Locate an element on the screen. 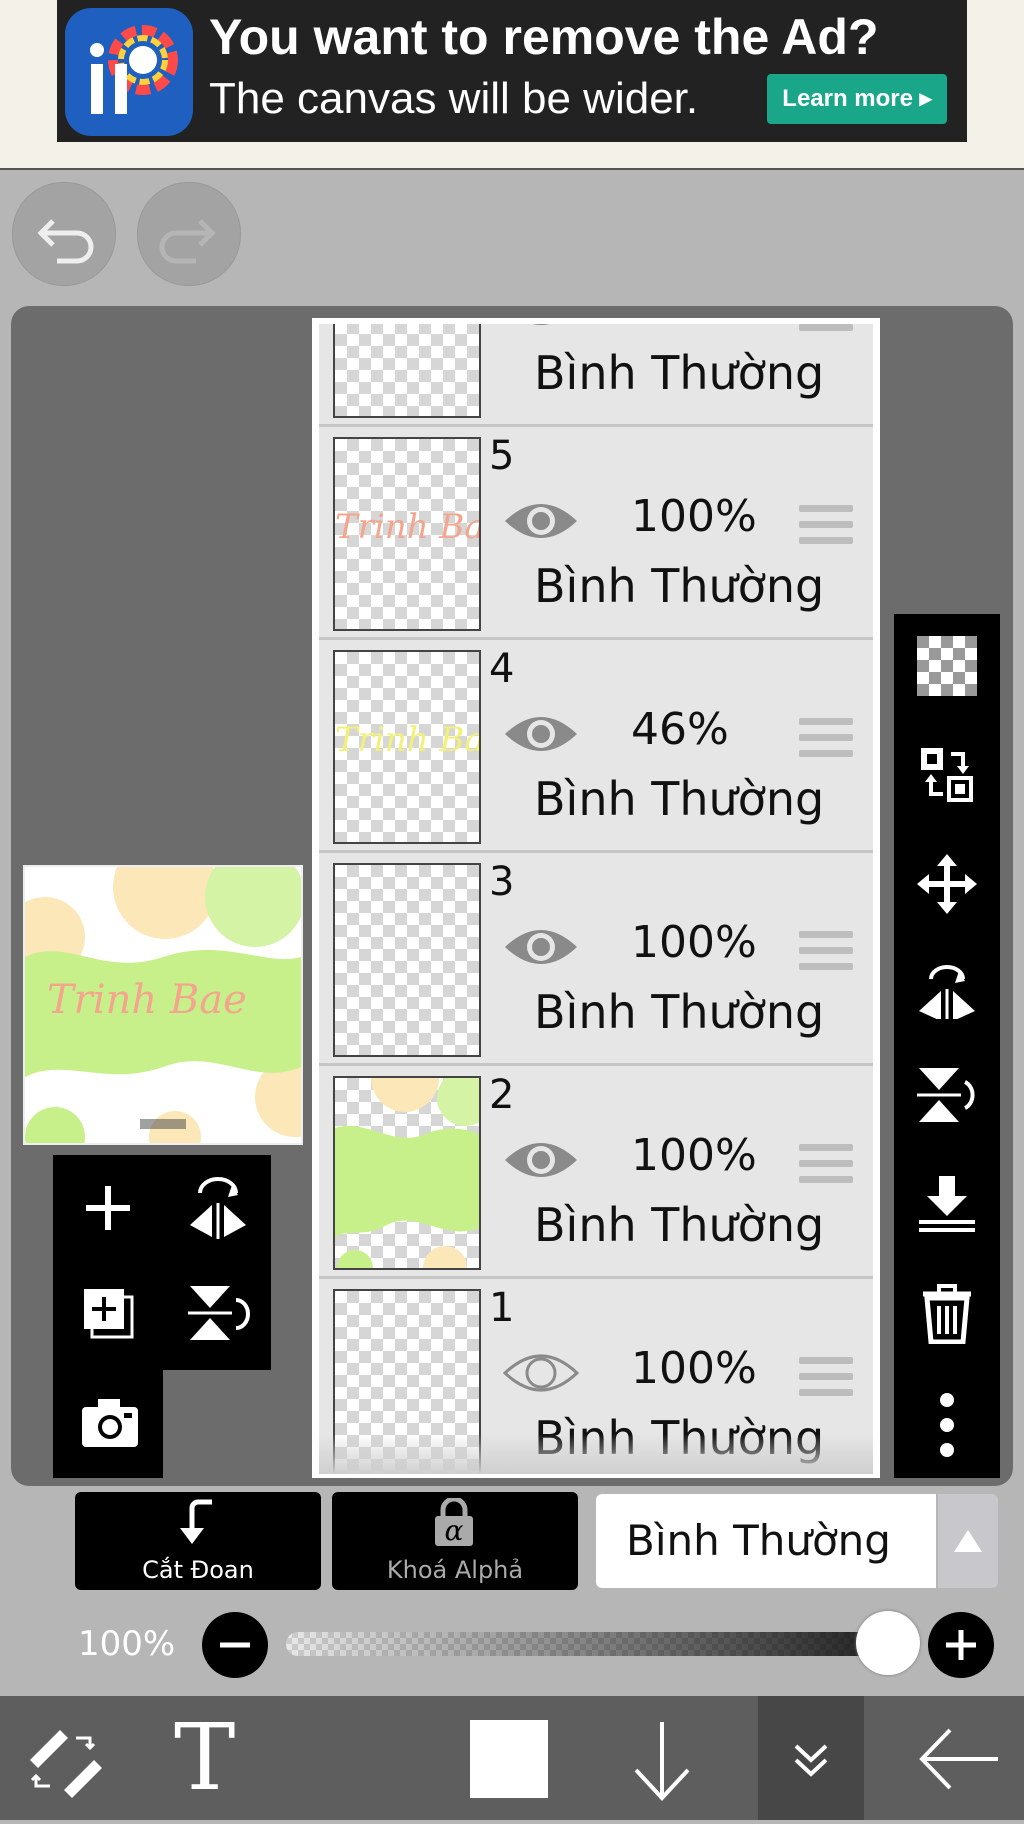  more-vertical-icon is located at coordinates (947, 1425).